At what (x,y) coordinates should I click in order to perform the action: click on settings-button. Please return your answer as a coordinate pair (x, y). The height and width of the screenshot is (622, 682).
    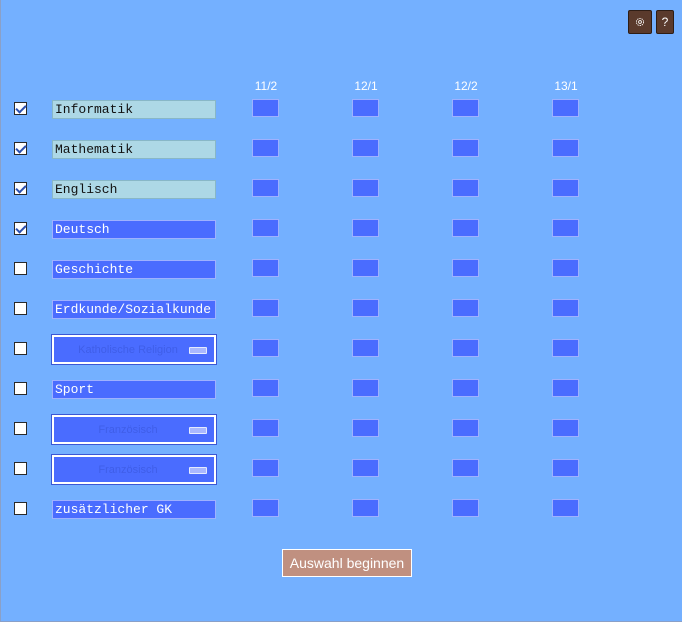
    Looking at the image, I should click on (640, 22).